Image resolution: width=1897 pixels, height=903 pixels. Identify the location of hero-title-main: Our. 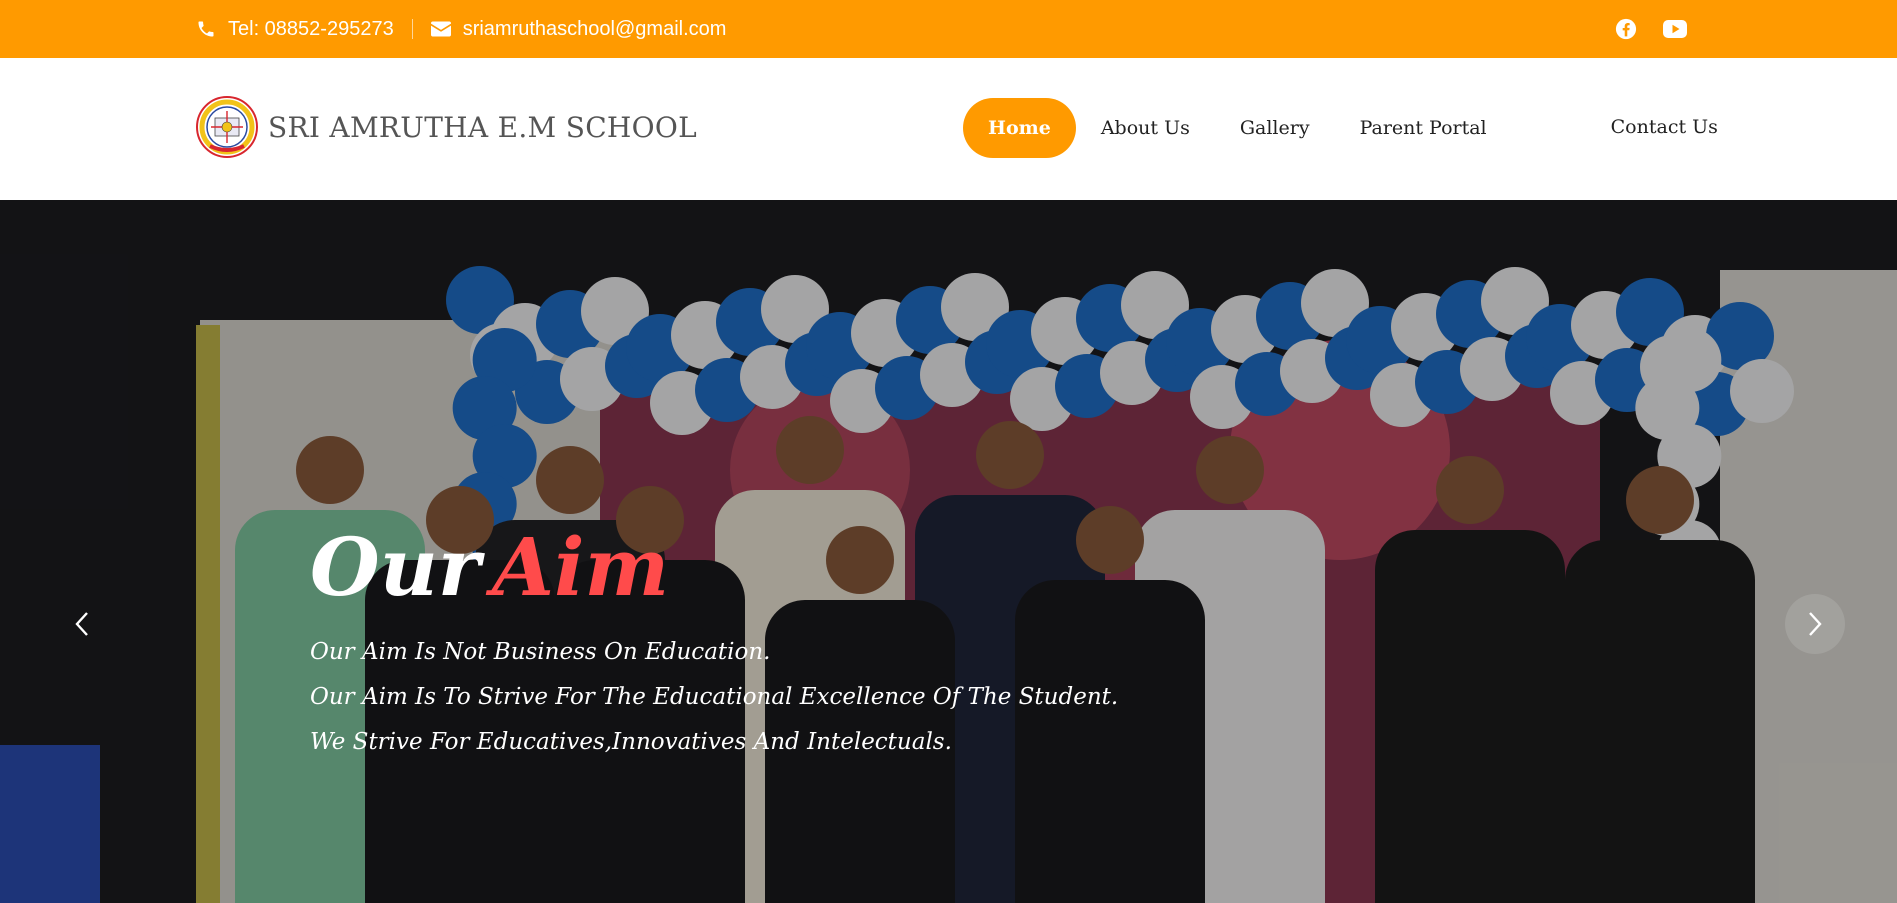
(395, 567).